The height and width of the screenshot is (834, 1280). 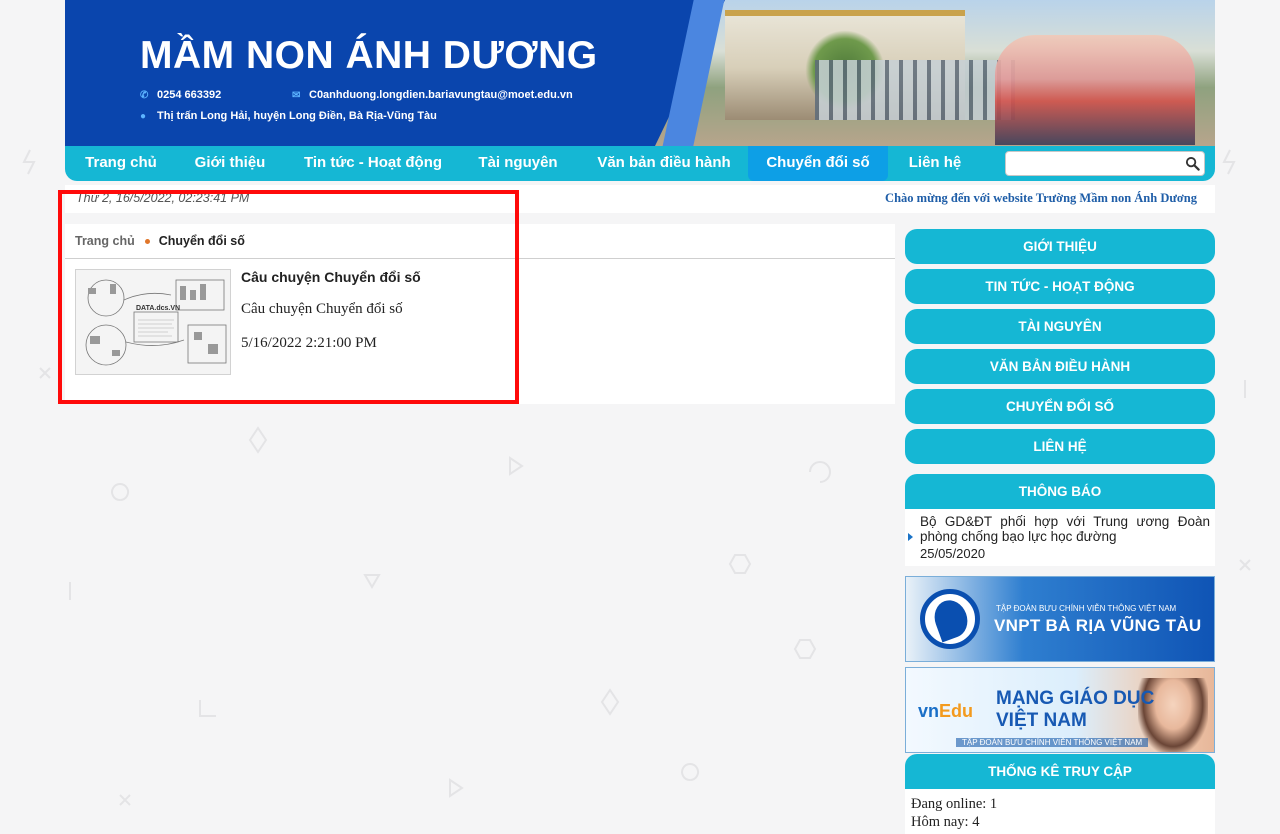 I want to click on article-title-link: Câu chuyện Chuyển đổi số, so click(x=331, y=277).